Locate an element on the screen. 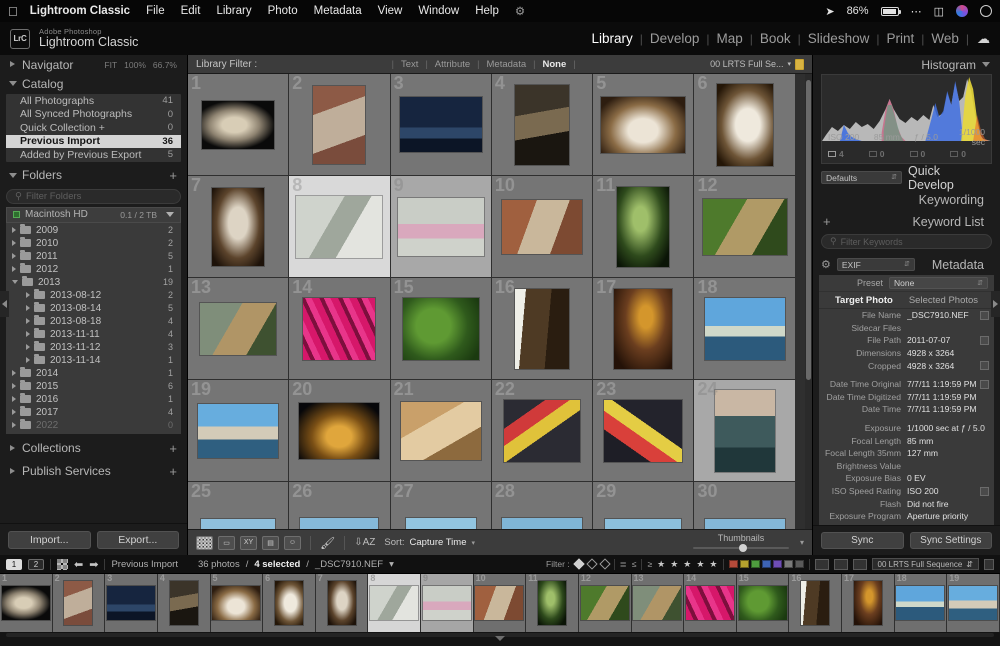 This screenshot has width=1000, height=646. grid-cell: 3 is located at coordinates (441, 125).